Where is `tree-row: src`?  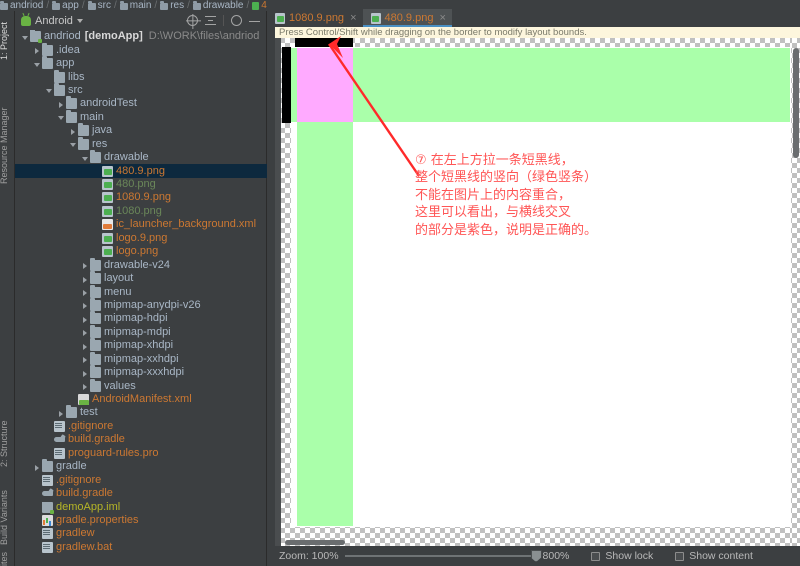 tree-row: src is located at coordinates (141, 89).